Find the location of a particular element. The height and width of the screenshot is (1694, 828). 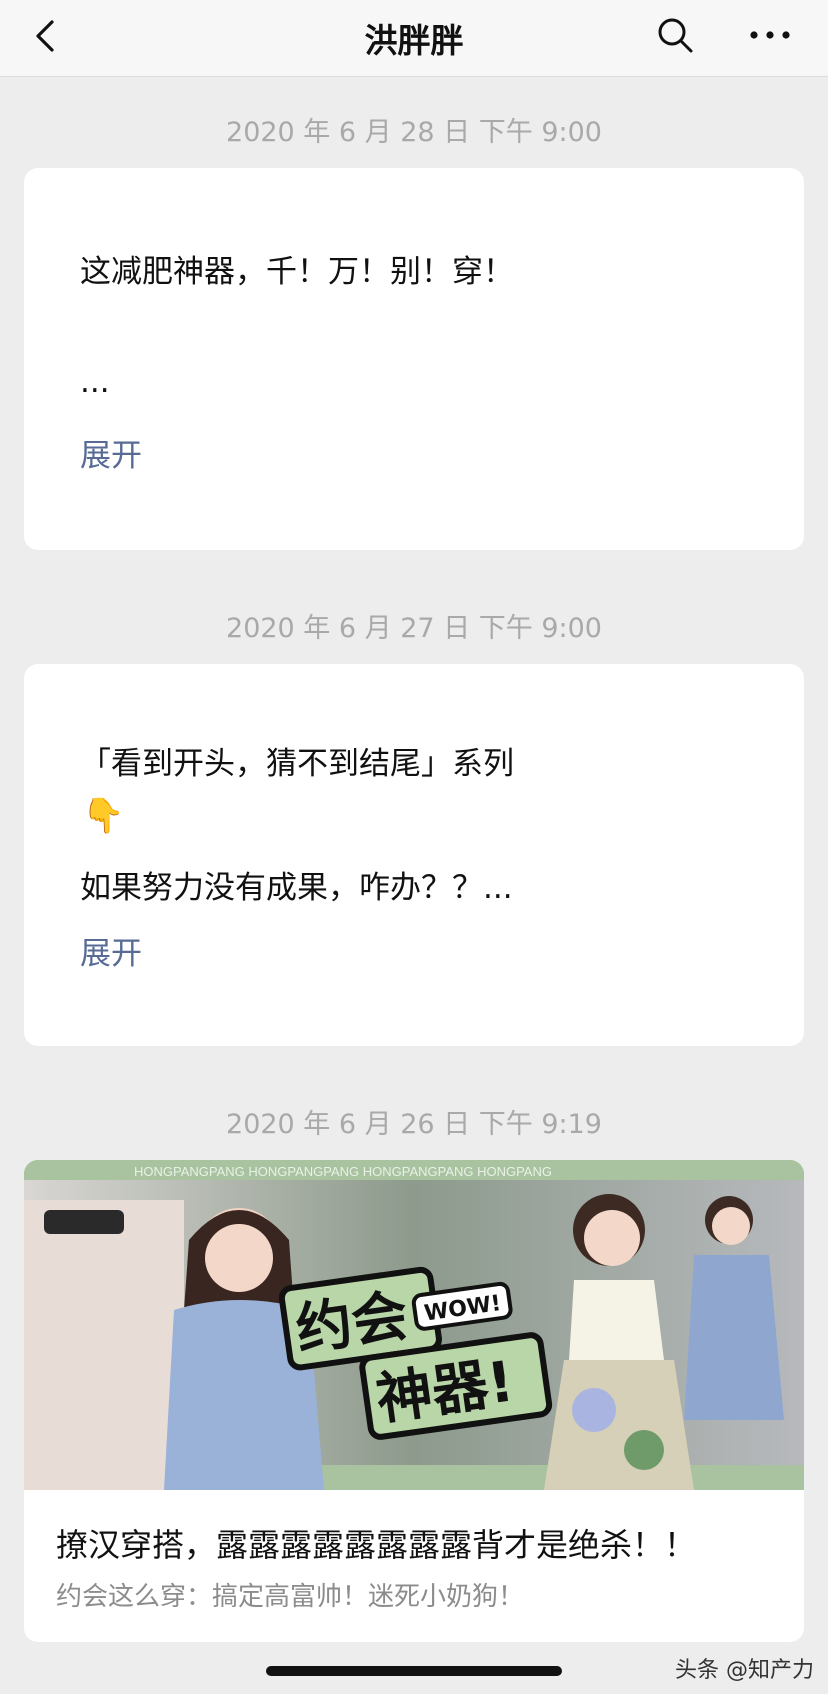

home-indicator is located at coordinates (414, 1671).